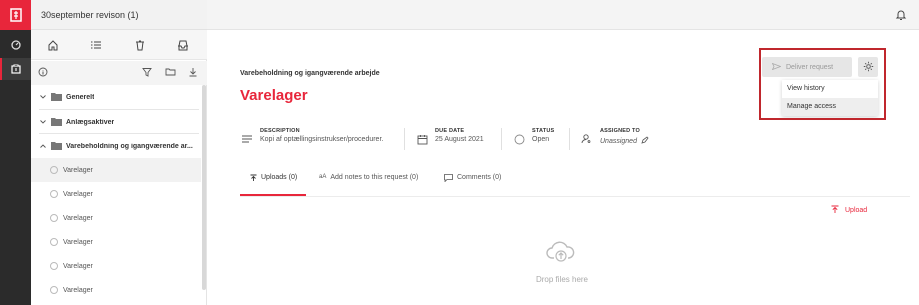  What do you see at coordinates (15, 45) in the screenshot?
I see `dashboard-icon` at bounding box center [15, 45].